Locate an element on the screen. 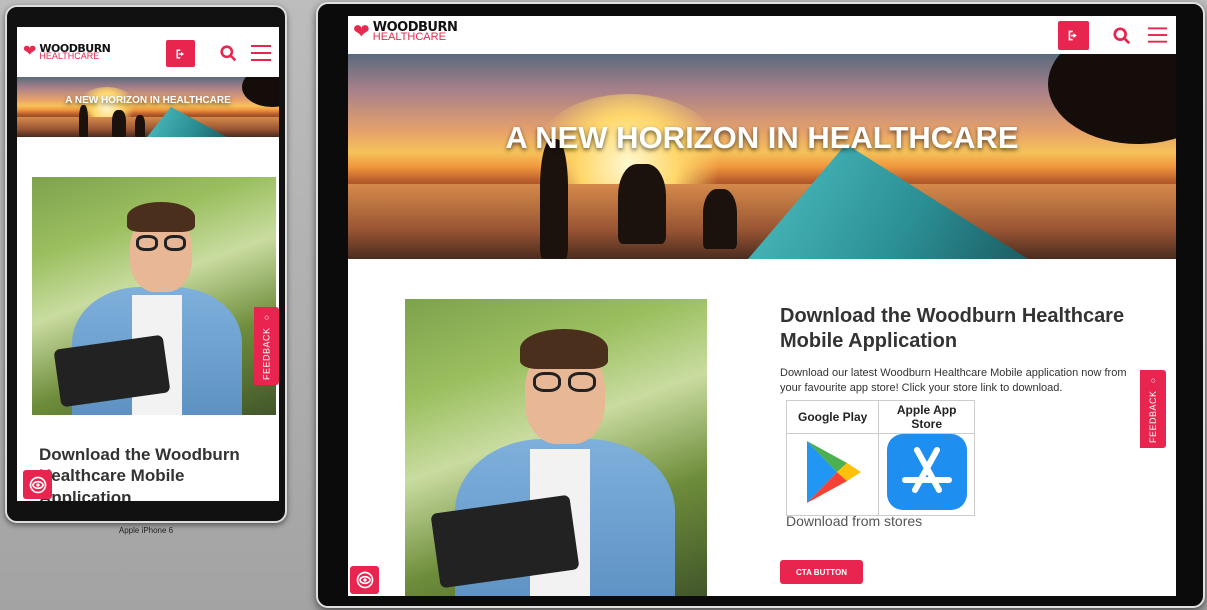 Image resolution: width=1207 pixels, height=610 pixels. tablet-accessibility-button is located at coordinates (364, 580).